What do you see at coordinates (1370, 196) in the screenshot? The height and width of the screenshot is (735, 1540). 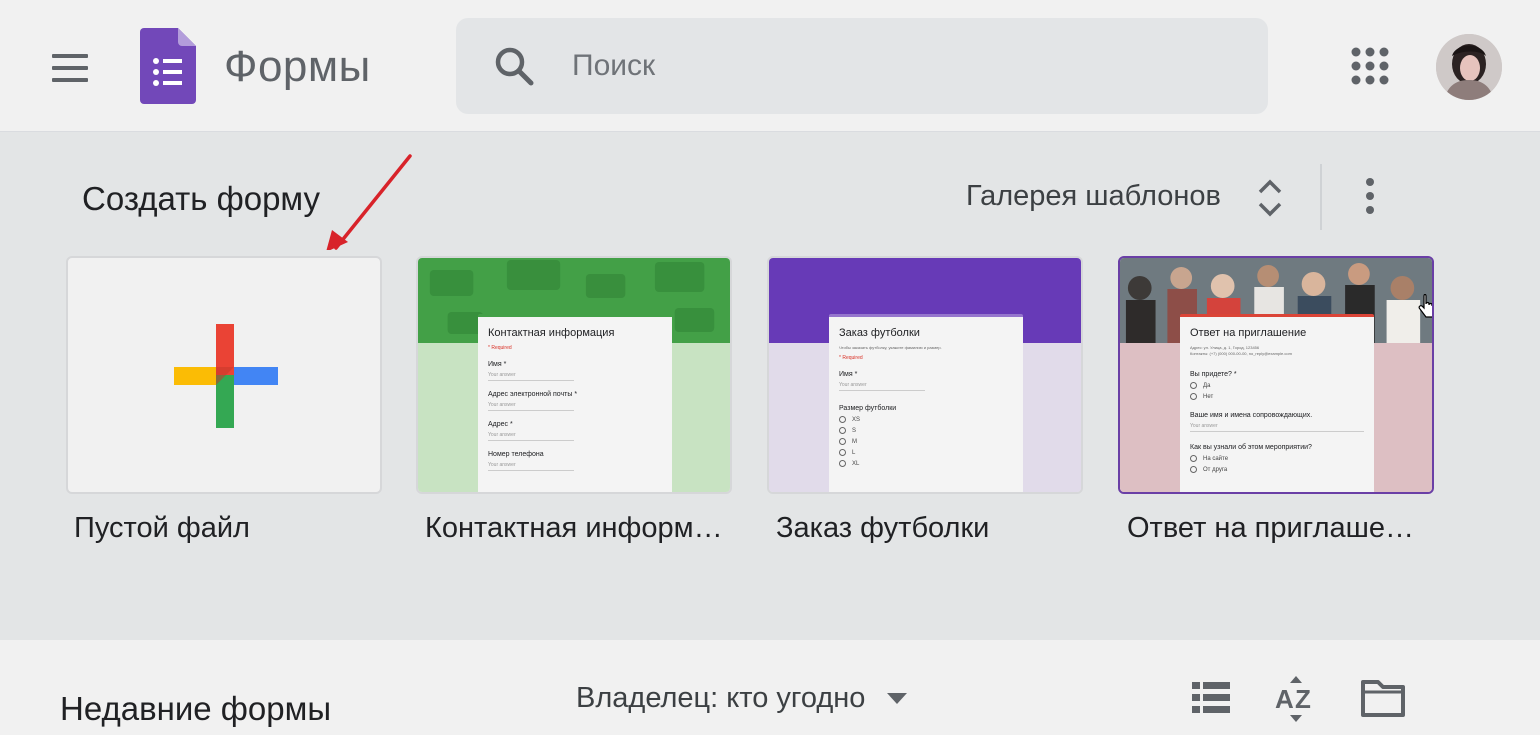 I see `more-vertical-icon` at bounding box center [1370, 196].